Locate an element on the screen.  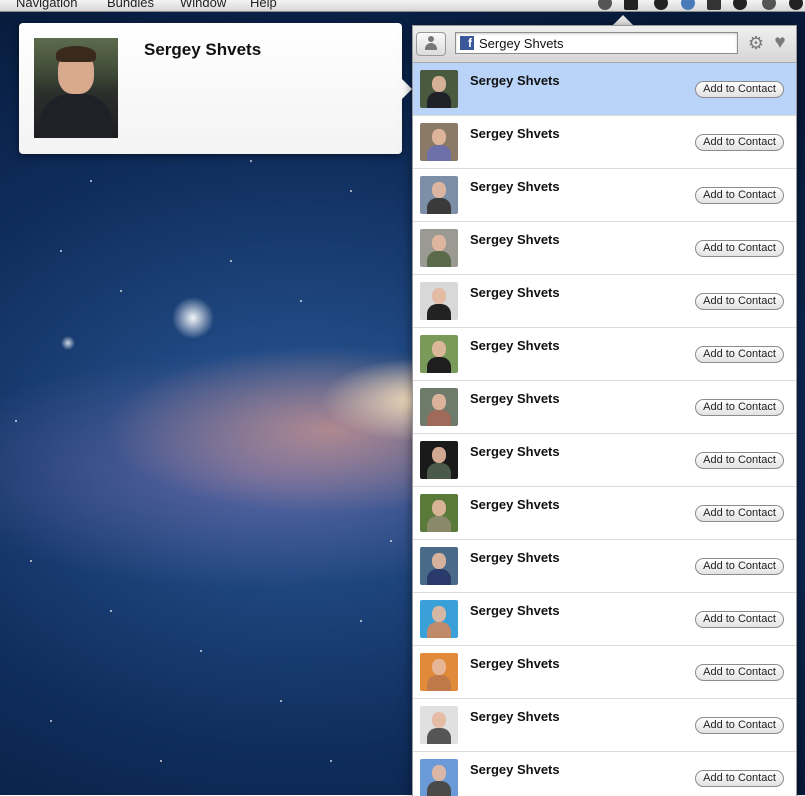
tray-book-icon is located at coordinates (631, 5).